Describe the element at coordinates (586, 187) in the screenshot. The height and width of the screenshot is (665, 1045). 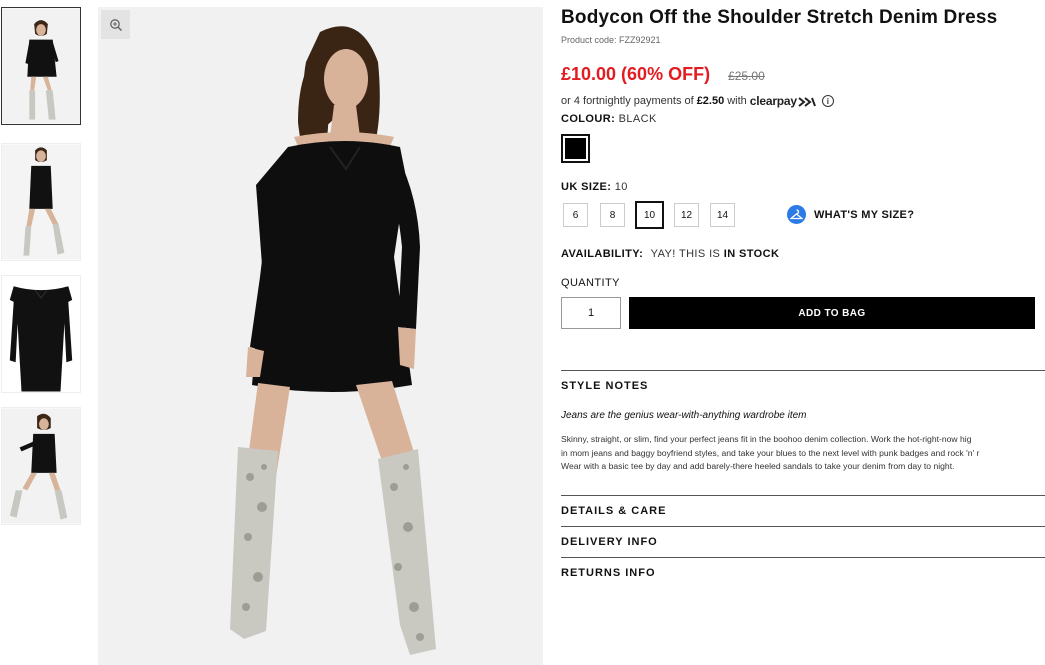
I see `size-label: UK SIZE:` at that location.